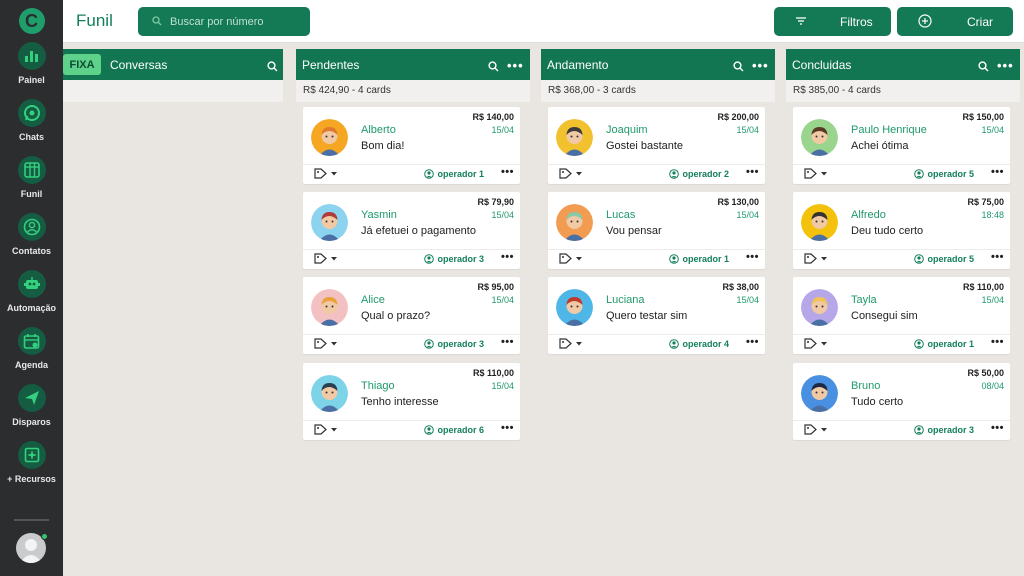 The image size is (1024, 576). Describe the element at coordinates (31, 341) in the screenshot. I see `calendar-icon` at that location.